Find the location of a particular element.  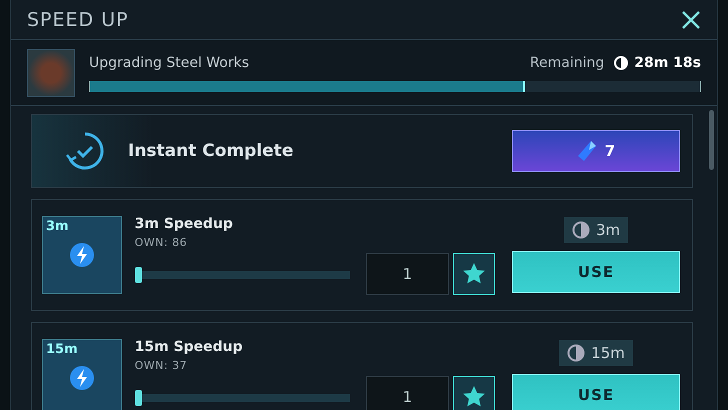

close-icon is located at coordinates (691, 20).